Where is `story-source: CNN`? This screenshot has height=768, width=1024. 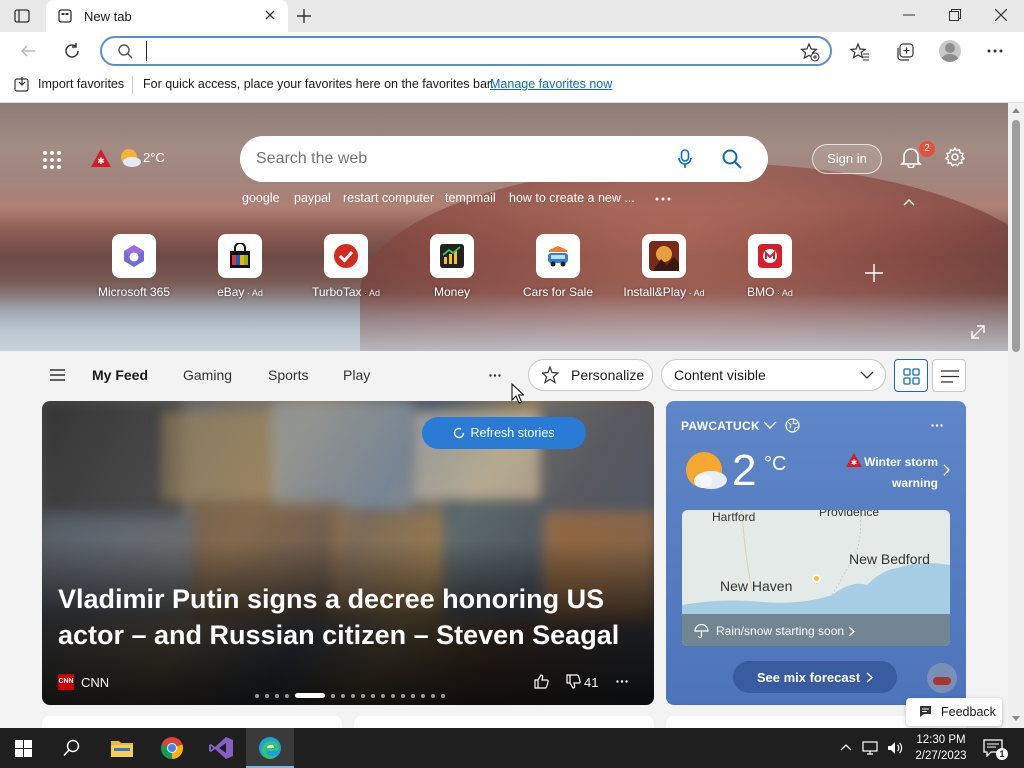 story-source: CNN is located at coordinates (95, 682).